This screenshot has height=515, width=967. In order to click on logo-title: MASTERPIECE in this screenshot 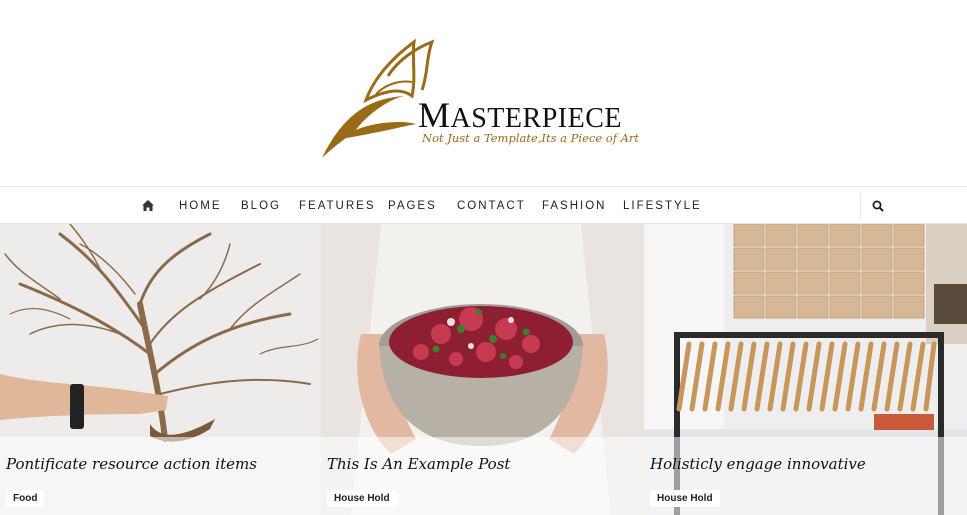, I will do `click(520, 115)`.